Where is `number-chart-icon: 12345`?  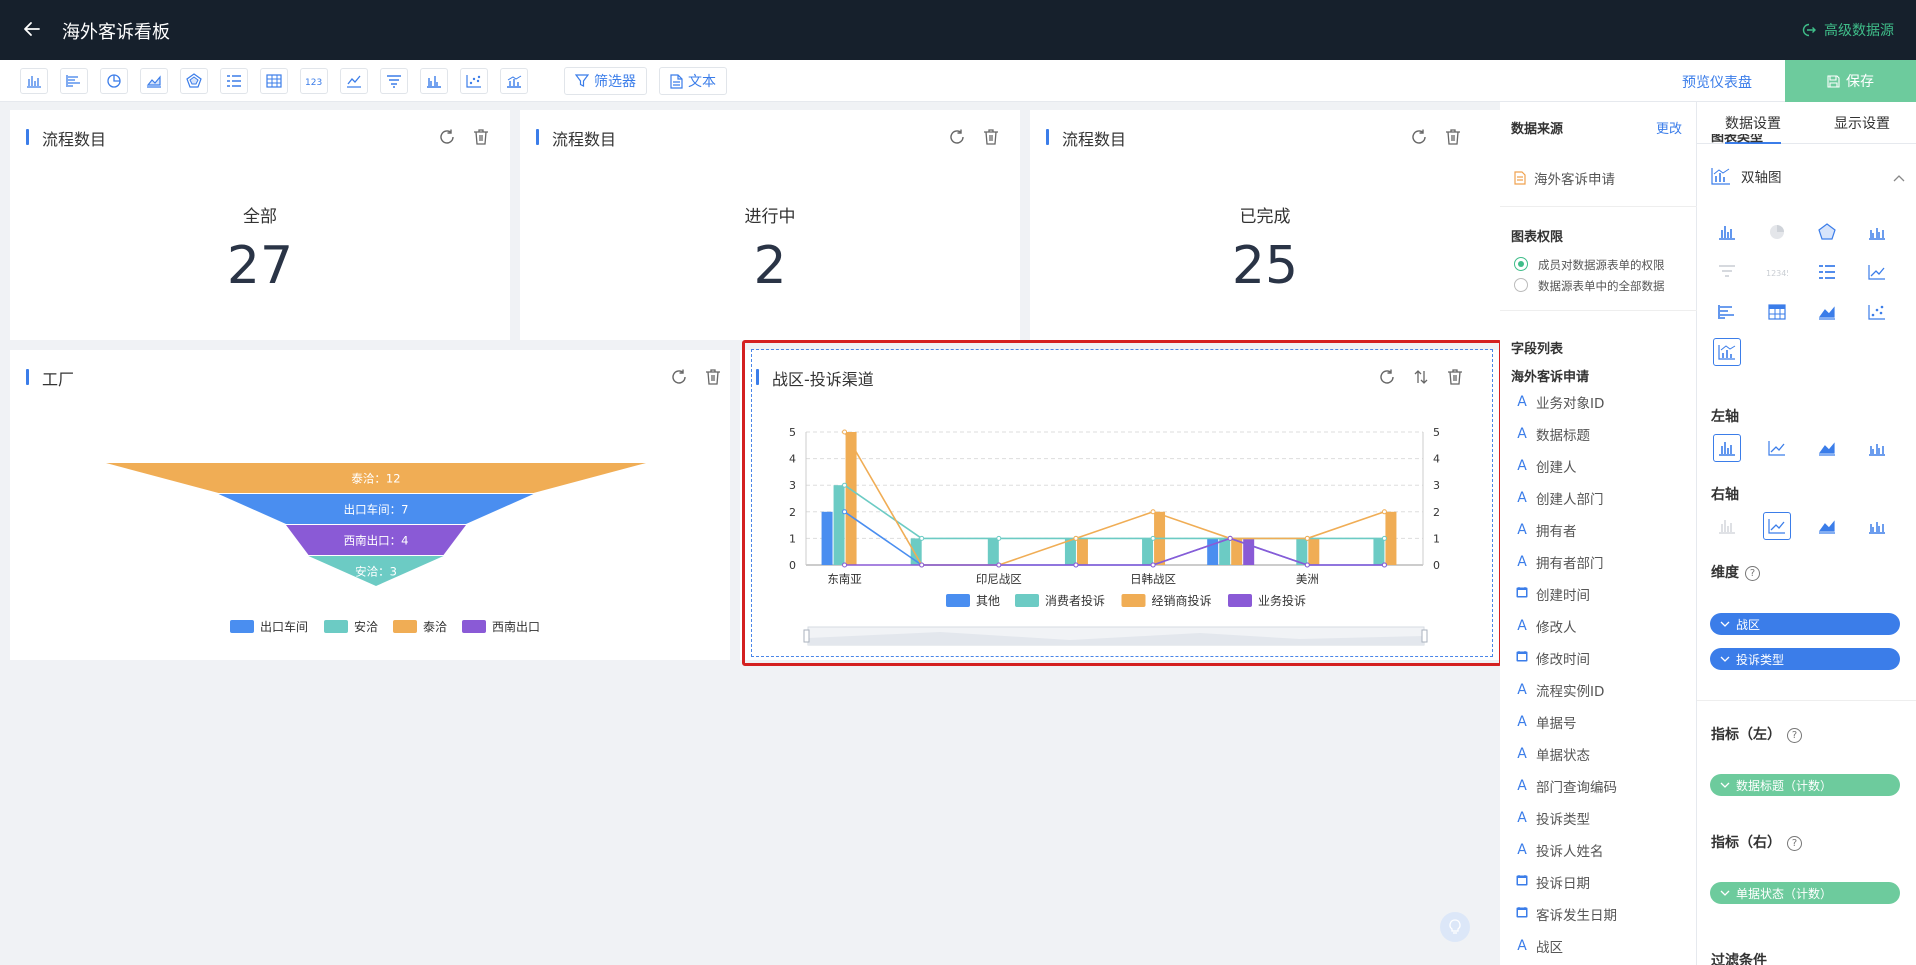
number-chart-icon: 12345 is located at coordinates (1777, 272).